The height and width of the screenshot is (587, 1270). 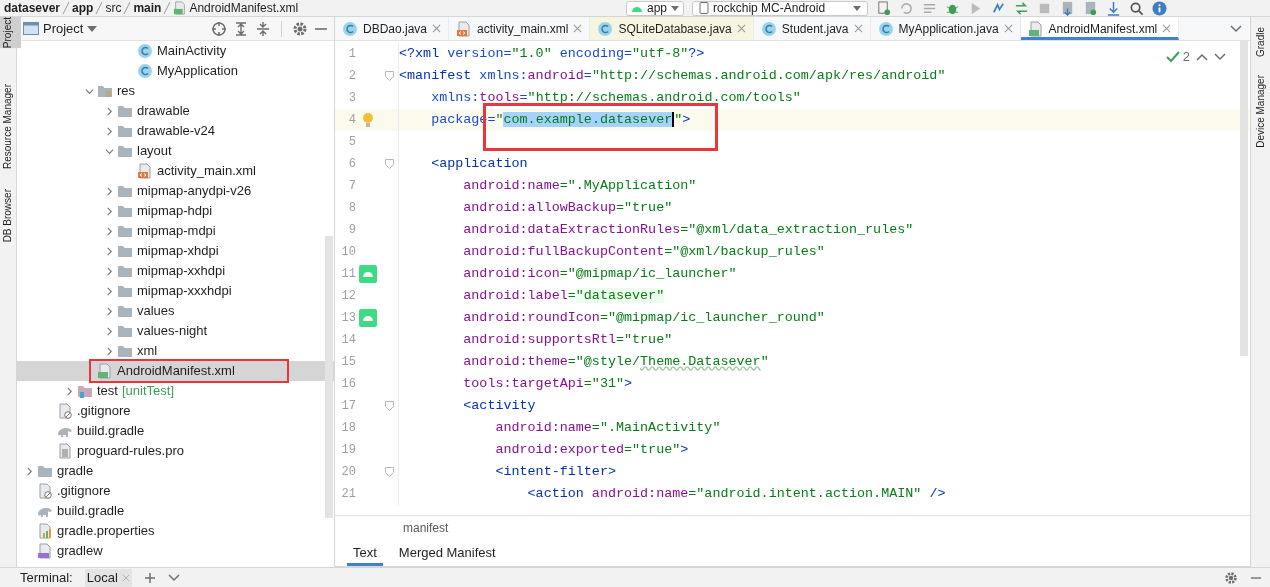 I want to click on editor-mode-tab: Merged Manifest, so click(x=447, y=553).